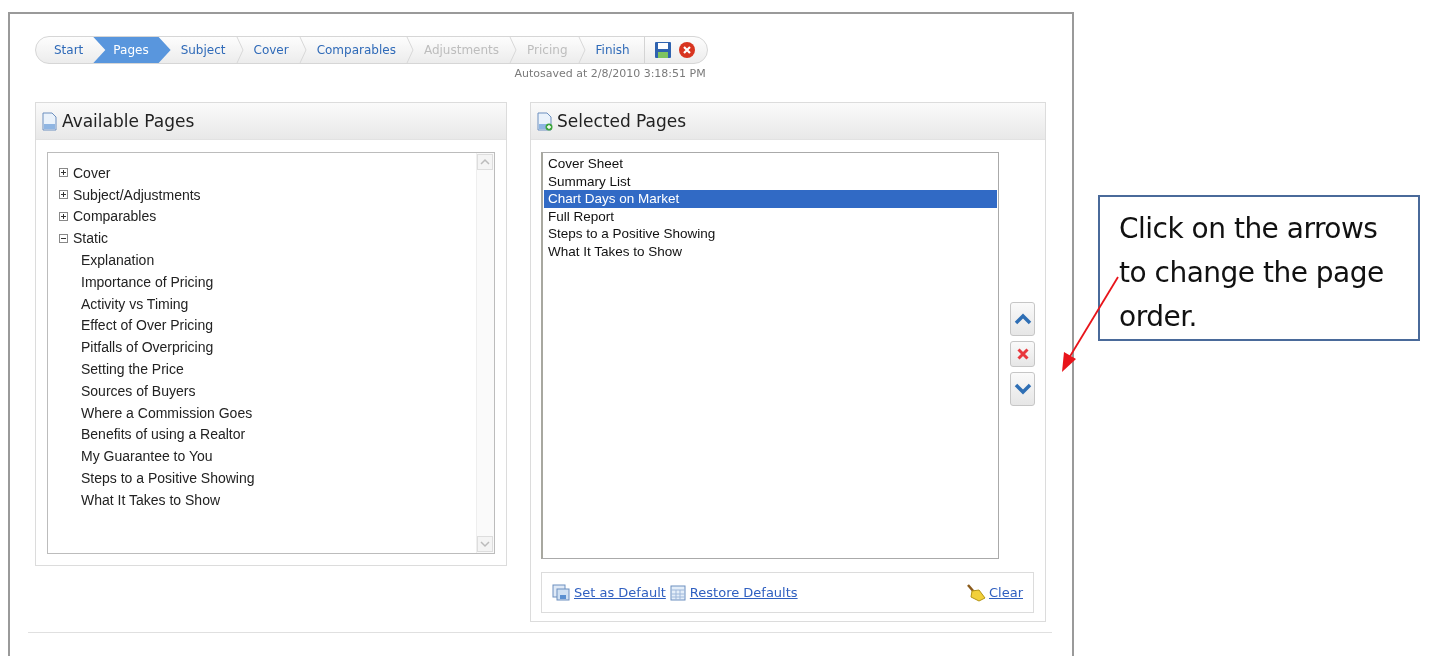 This screenshot has height=656, width=1429. What do you see at coordinates (545, 121) in the screenshot?
I see `add-page-icon` at bounding box center [545, 121].